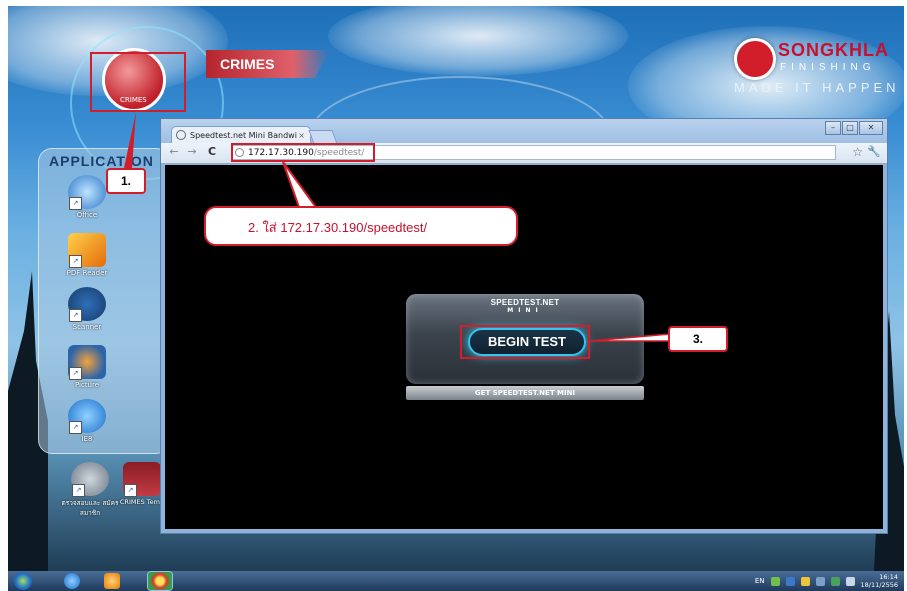 The width and height of the screenshot is (907, 591). Describe the element at coordinates (833, 50) in the screenshot. I see `logo-brand: SONGKHLA` at that location.